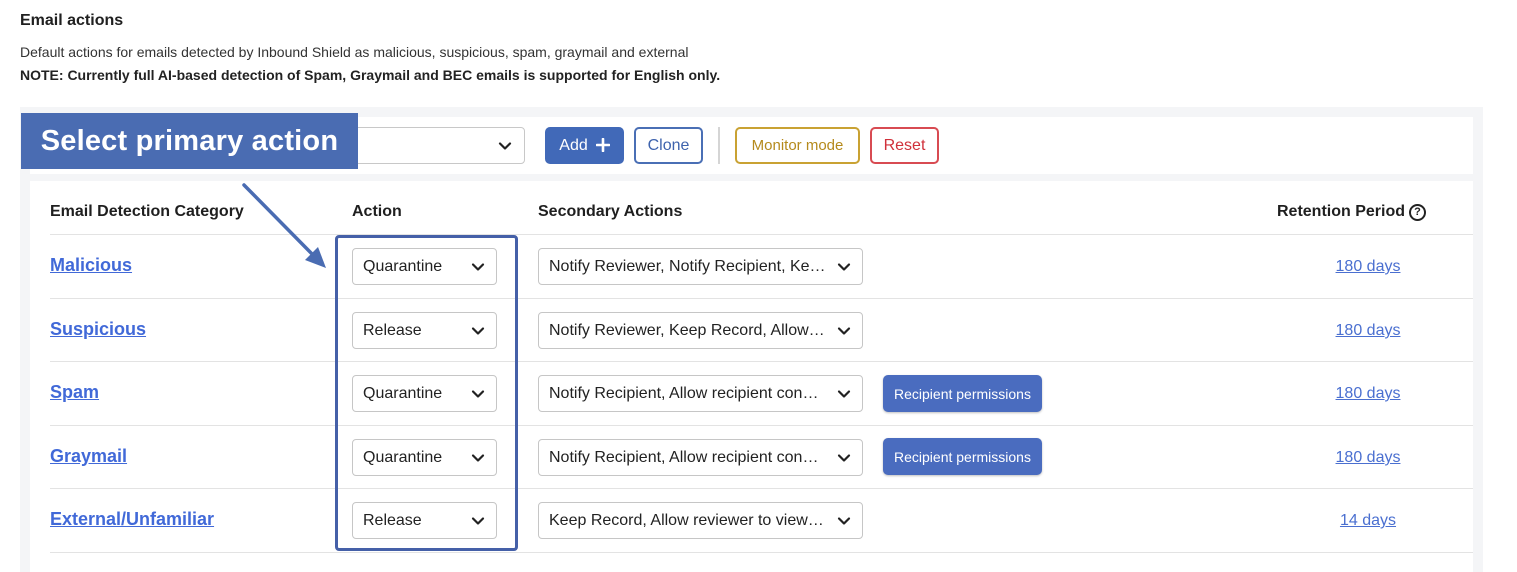  Describe the element at coordinates (74, 392) in the screenshot. I see `category-link-spam: Spam` at that location.